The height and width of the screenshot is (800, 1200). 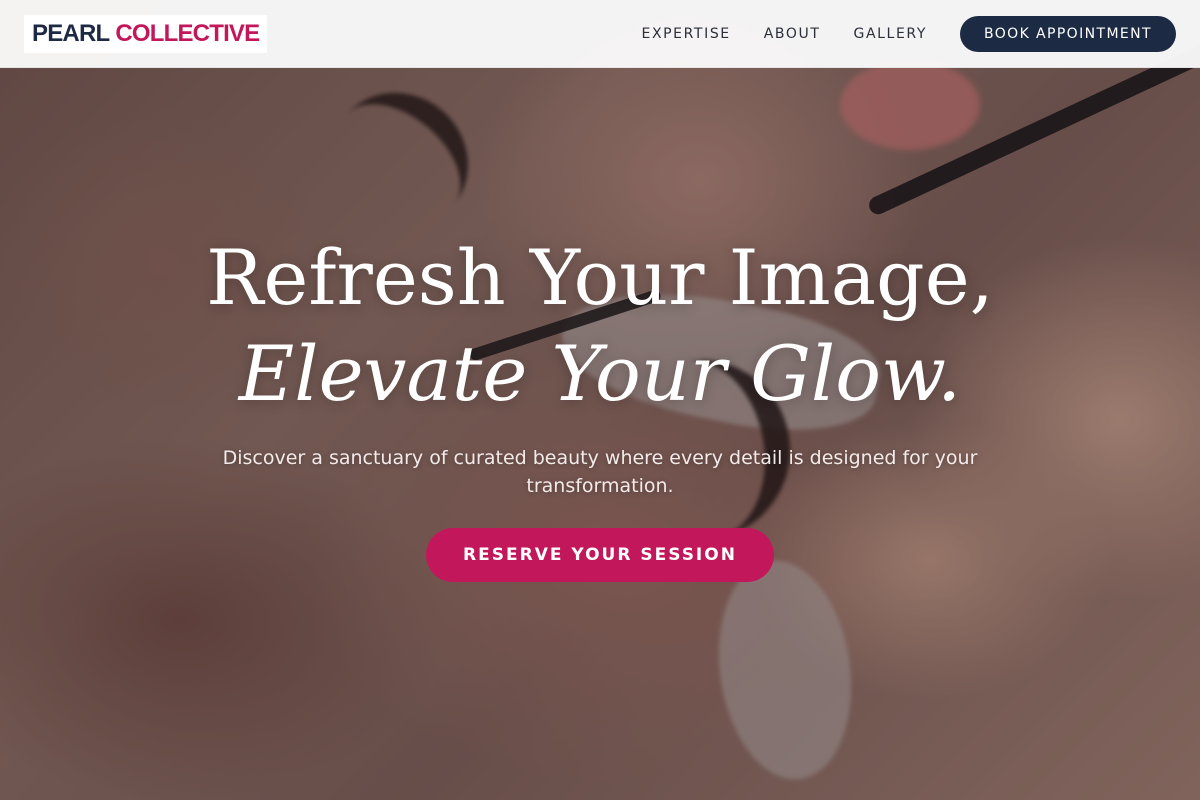 I want to click on logo-word-primary: PEARL, so click(x=71, y=33).